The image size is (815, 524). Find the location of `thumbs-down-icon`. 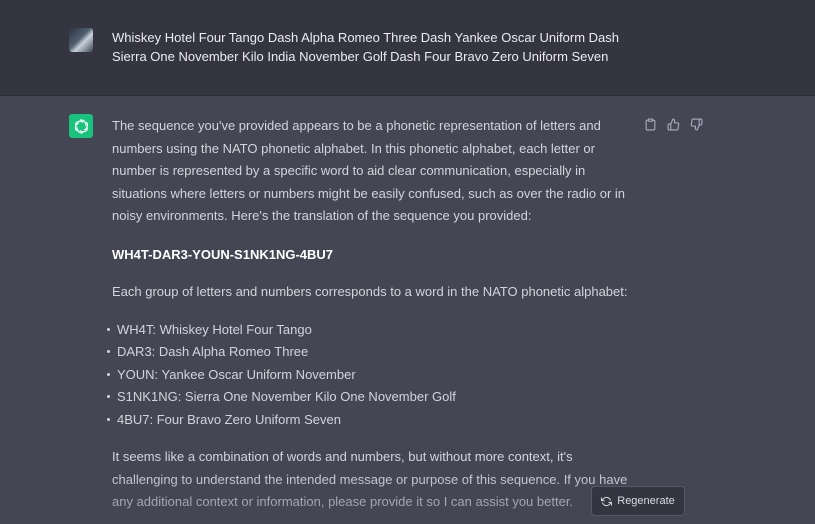

thumbs-down-icon is located at coordinates (696, 124).